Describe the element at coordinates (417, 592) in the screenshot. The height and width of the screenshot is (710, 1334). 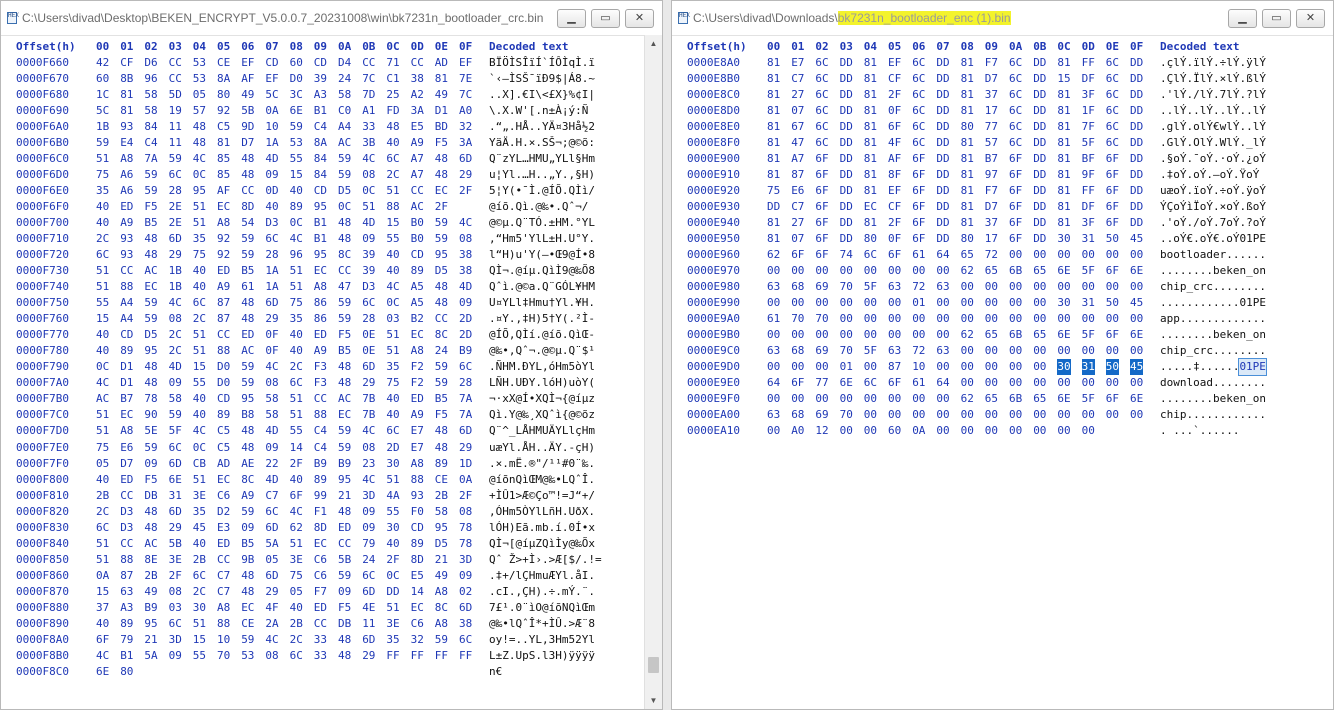
I see `hex-byte: 14` at that location.